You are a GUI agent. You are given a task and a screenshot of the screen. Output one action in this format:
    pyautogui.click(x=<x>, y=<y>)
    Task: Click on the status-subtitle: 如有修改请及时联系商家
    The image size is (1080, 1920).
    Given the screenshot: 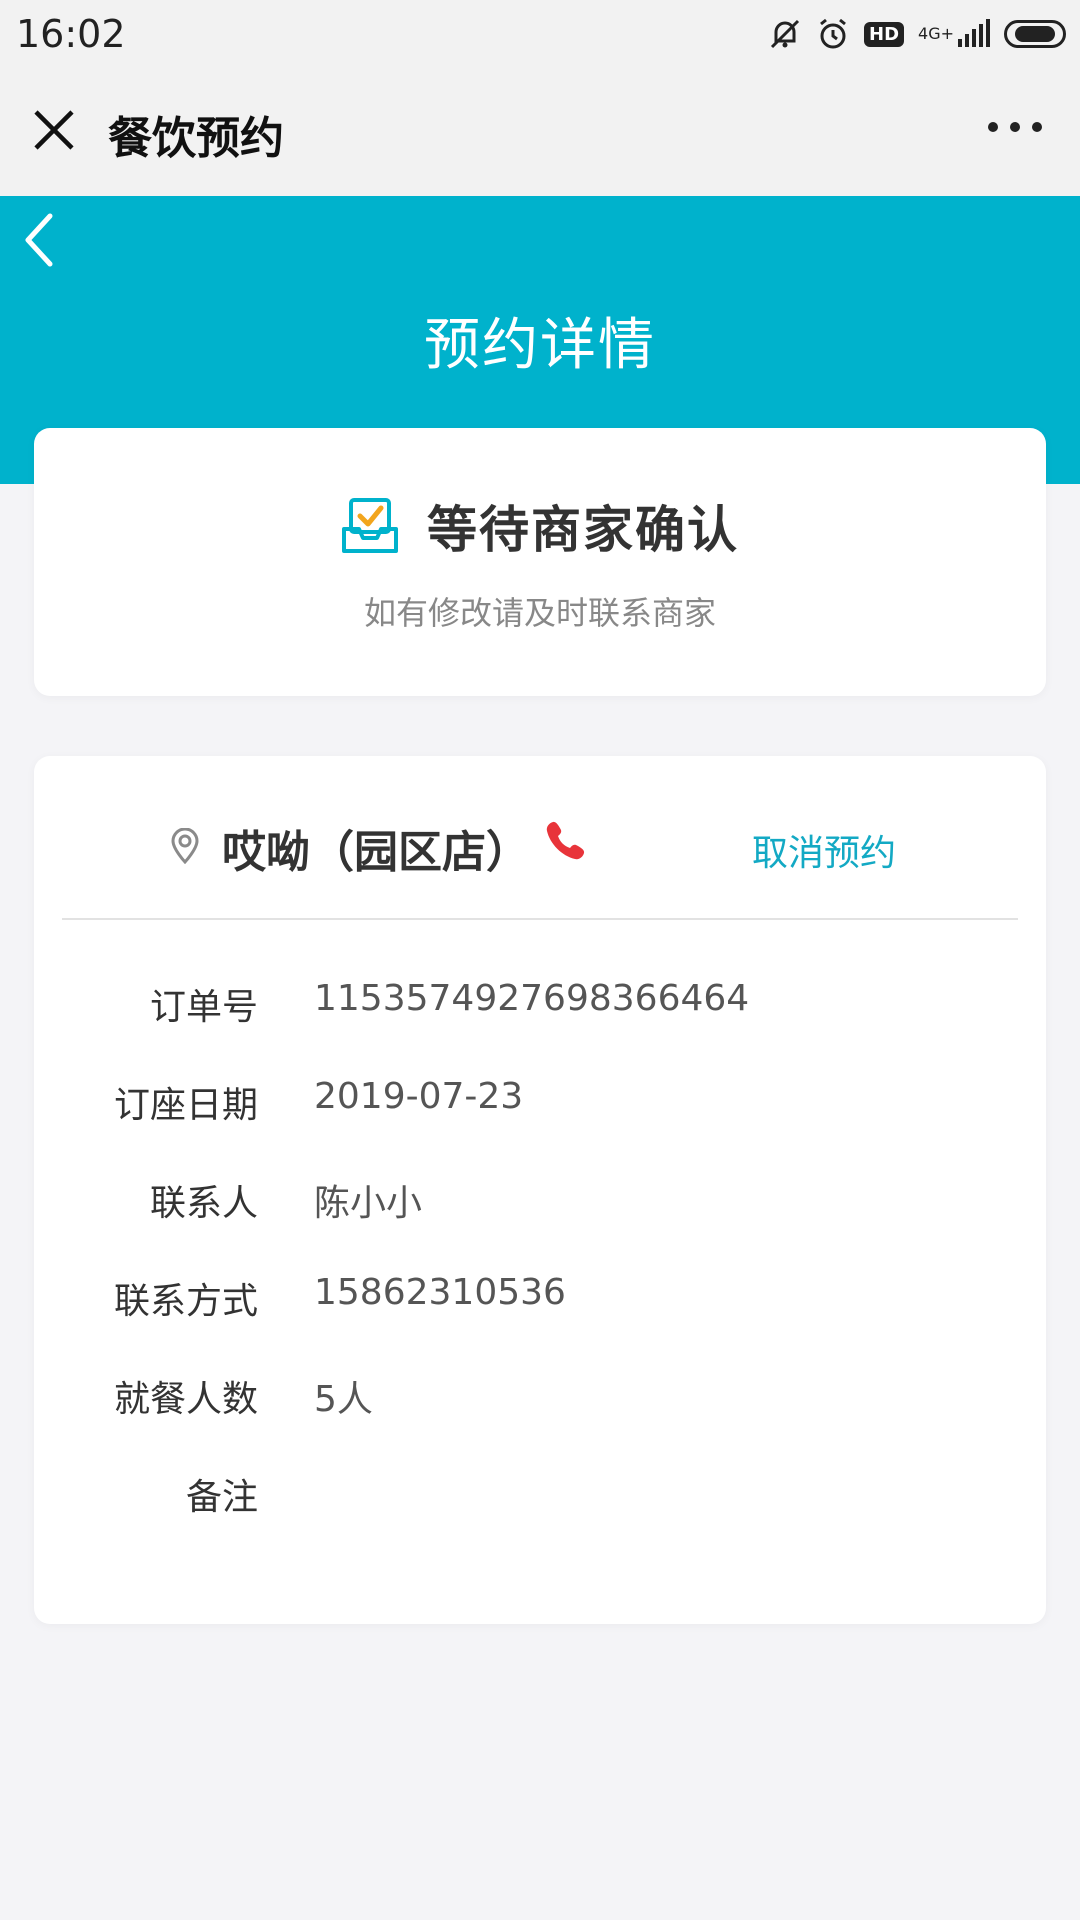 What is the action you would take?
    pyautogui.click(x=539, y=613)
    